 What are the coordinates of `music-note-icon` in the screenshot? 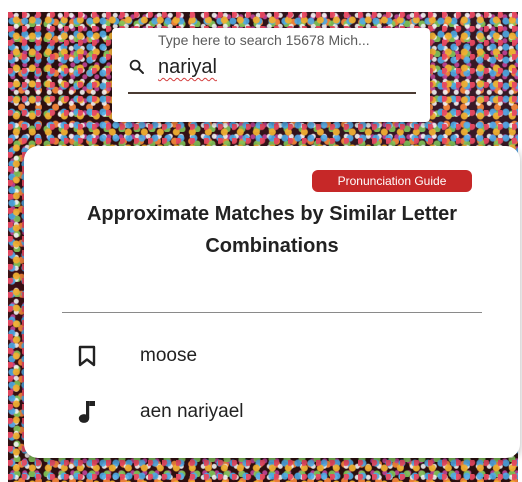 It's located at (90, 412).